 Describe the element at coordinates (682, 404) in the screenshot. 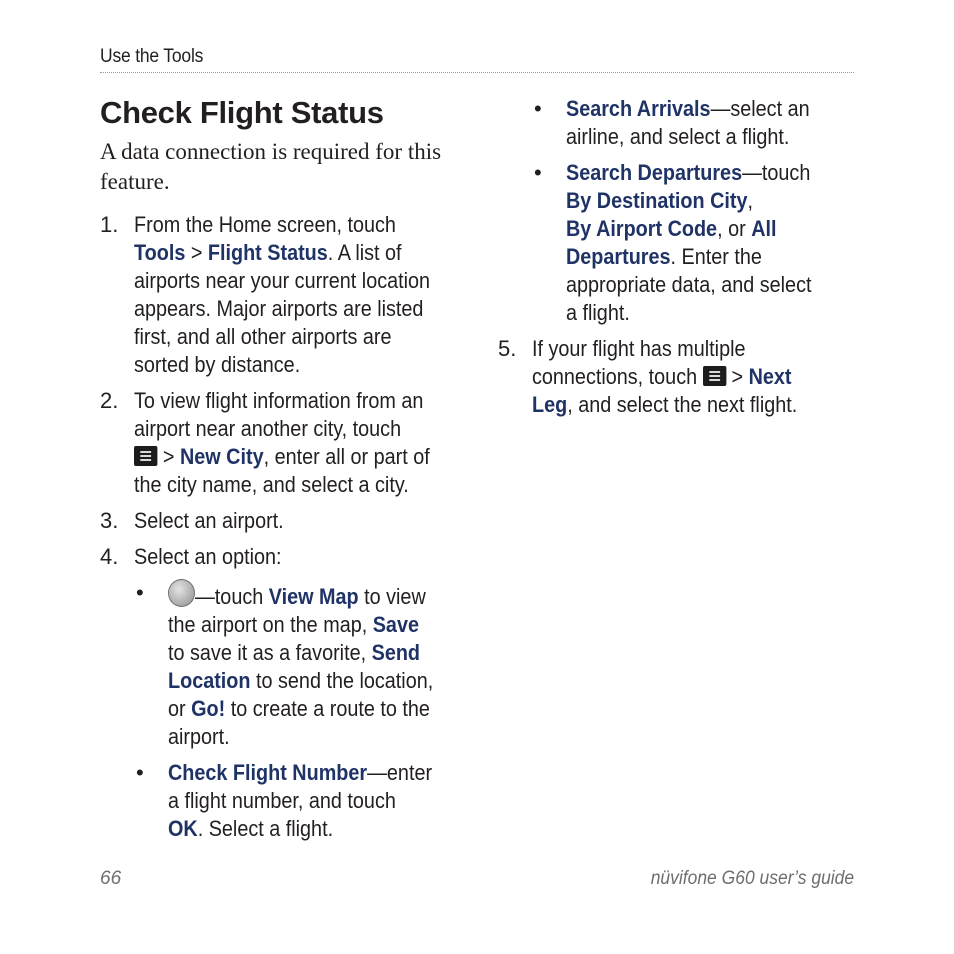

I see `step-text: , and select the next flight.` at that location.